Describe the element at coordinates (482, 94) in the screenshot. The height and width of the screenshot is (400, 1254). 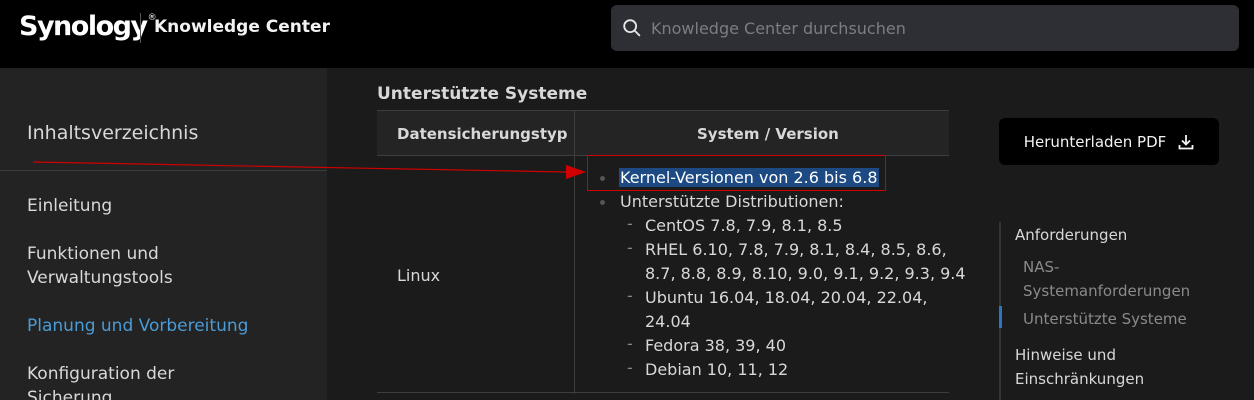
I see `section-title: Unterstützte Systeme` at that location.